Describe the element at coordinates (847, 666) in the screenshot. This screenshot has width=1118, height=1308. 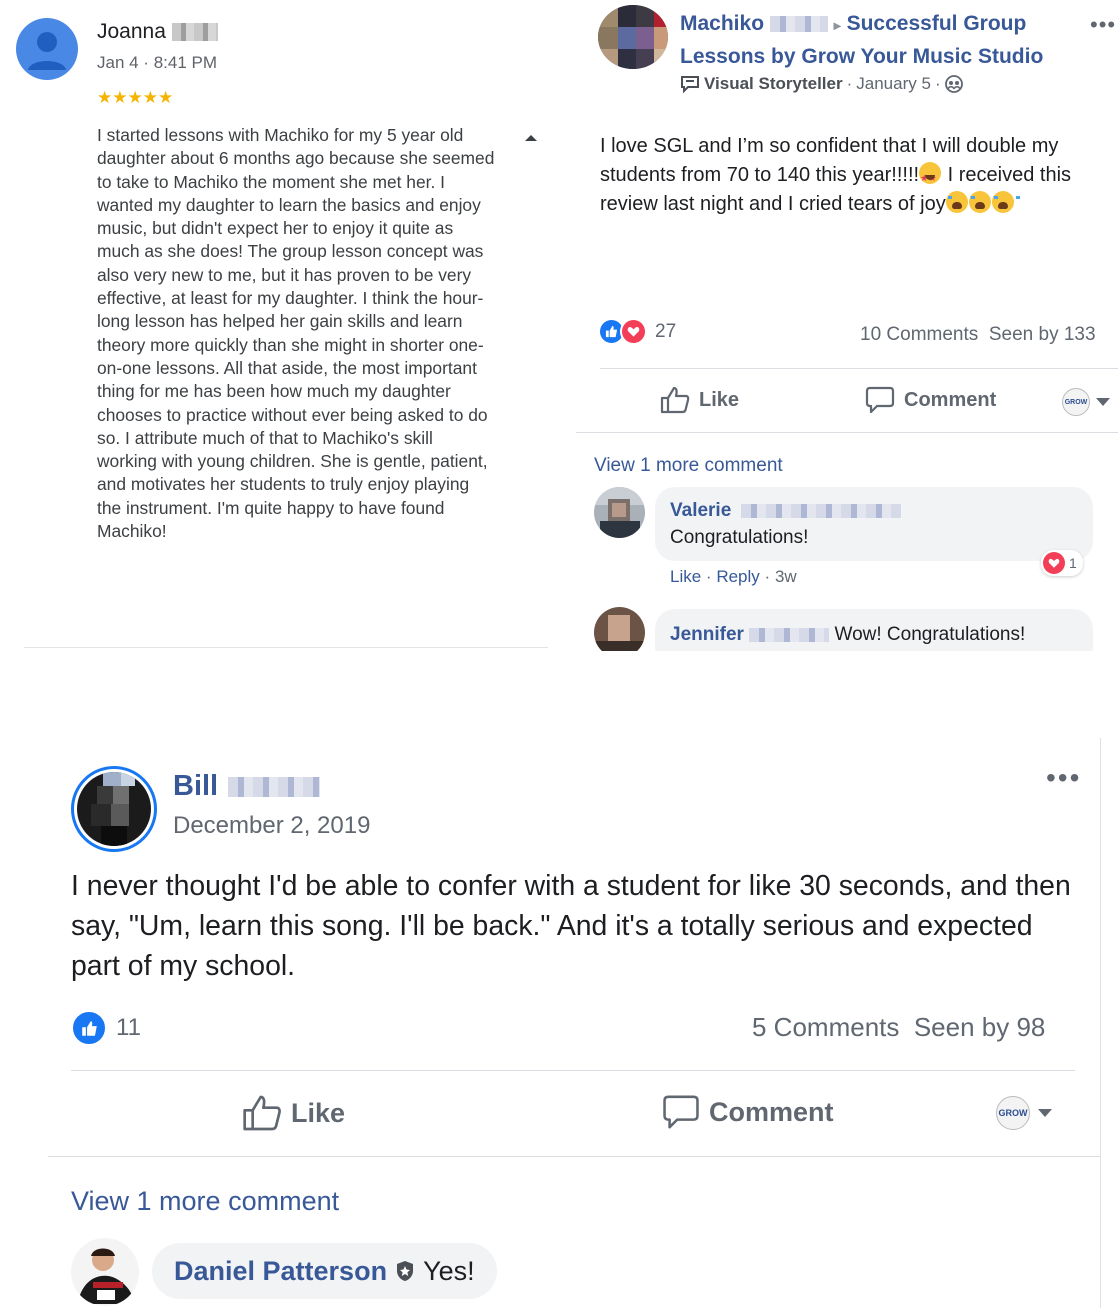
I see `clip-mask` at that location.